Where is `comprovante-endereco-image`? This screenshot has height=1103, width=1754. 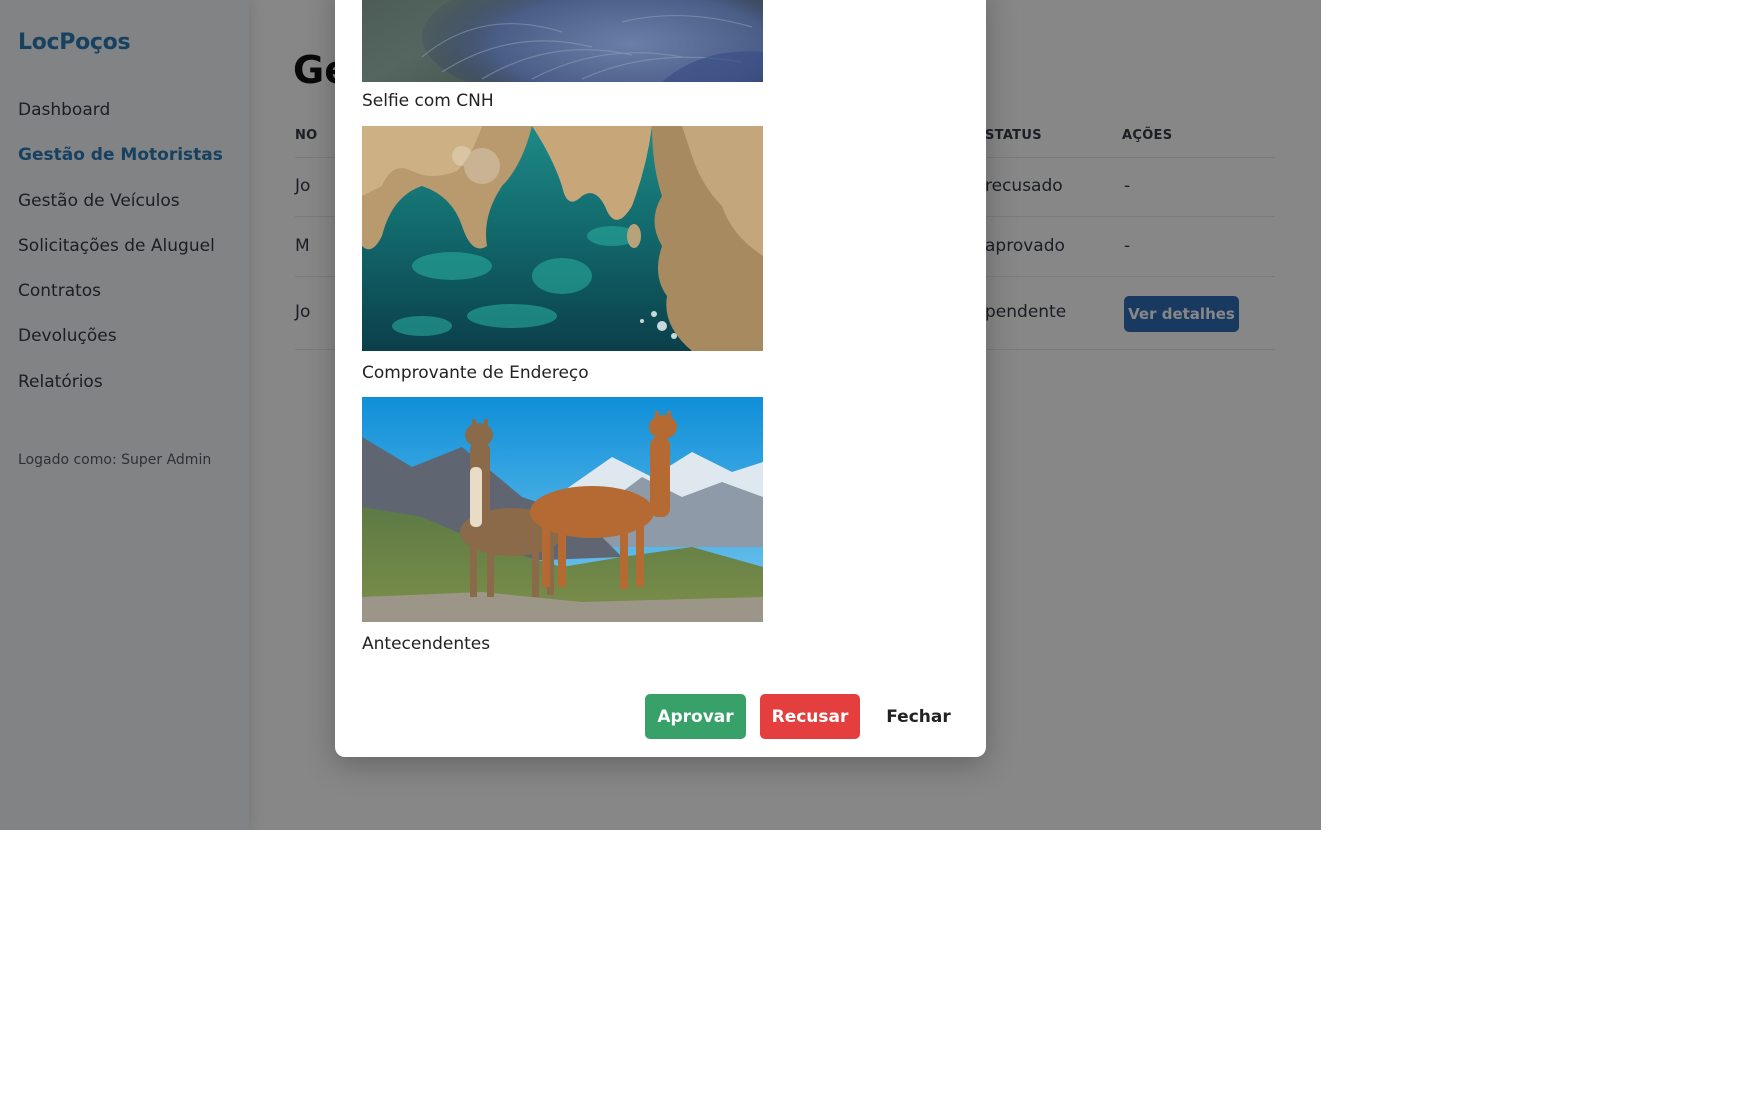
comprovante-endereco-image is located at coordinates (562, 238).